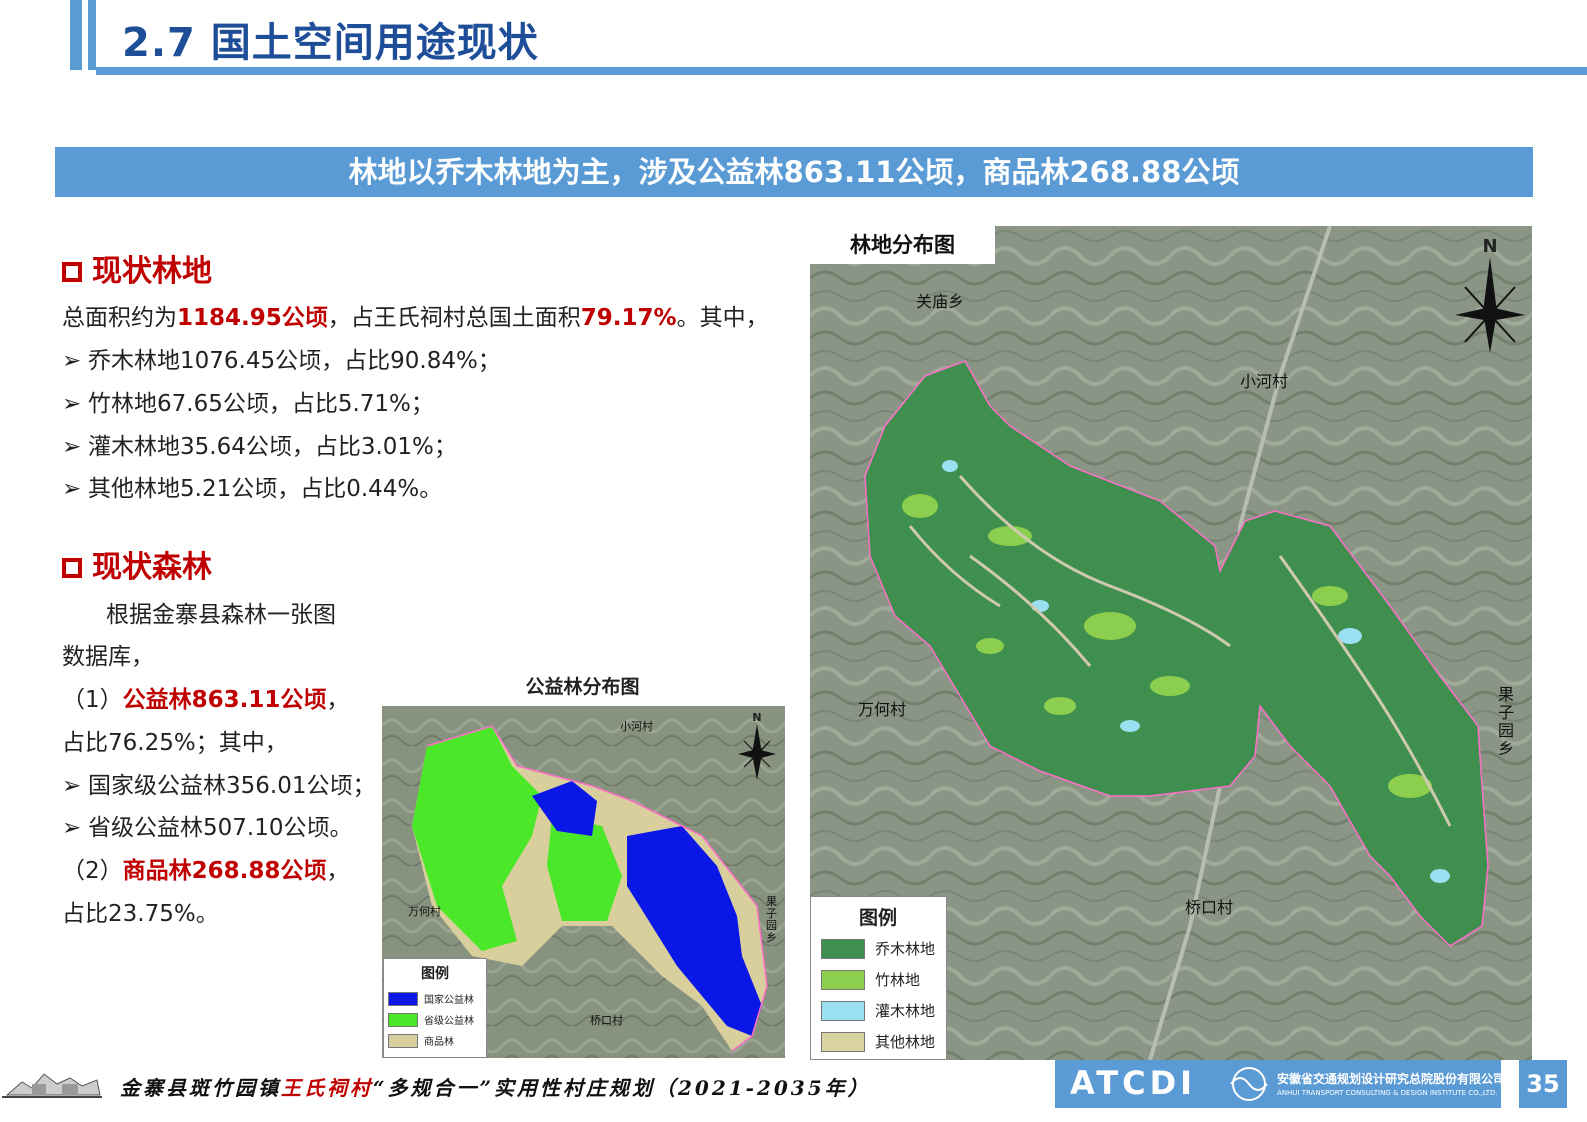 The width and height of the screenshot is (1587, 1122). I want to click on public-forest-area: 公益林863.11公顷, so click(224, 700).